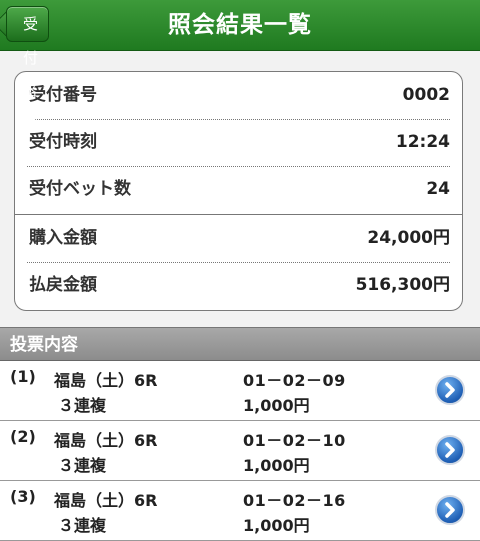 This screenshot has height=541, width=480. Describe the element at coordinates (422, 142) in the screenshot. I see `summary-value: 12:24` at that location.